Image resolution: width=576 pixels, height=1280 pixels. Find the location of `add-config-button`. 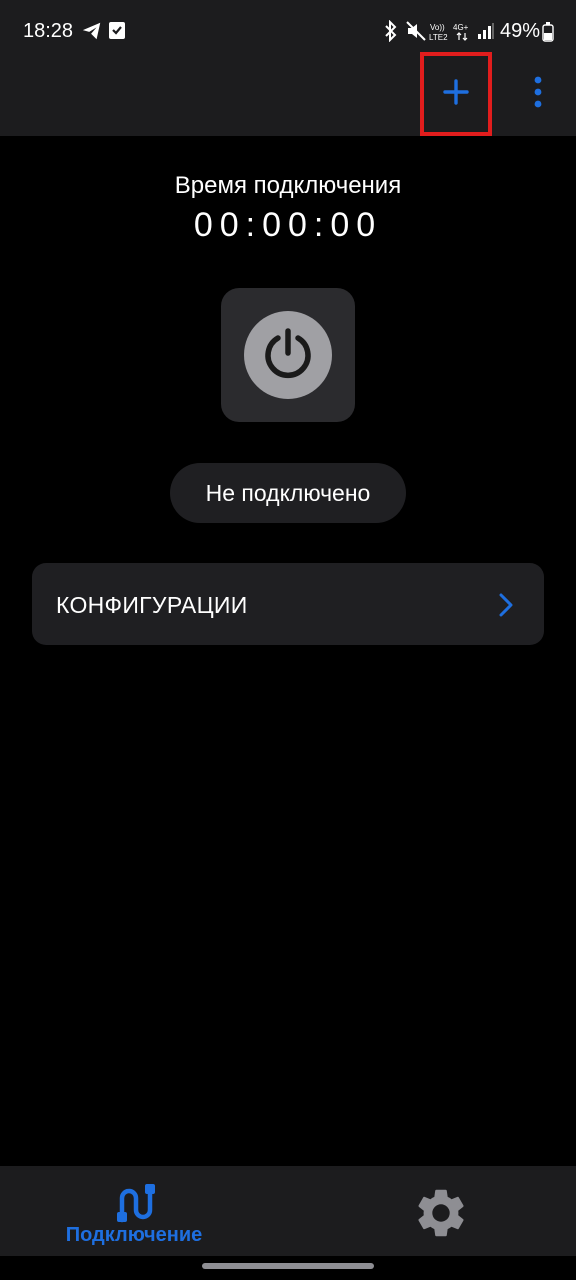

add-config-button is located at coordinates (456, 94).